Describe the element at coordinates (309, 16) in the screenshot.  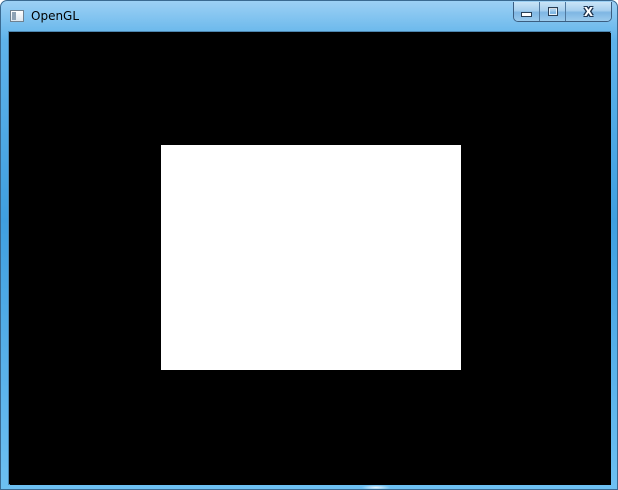
I see `title-bar: OpenGL X` at that location.